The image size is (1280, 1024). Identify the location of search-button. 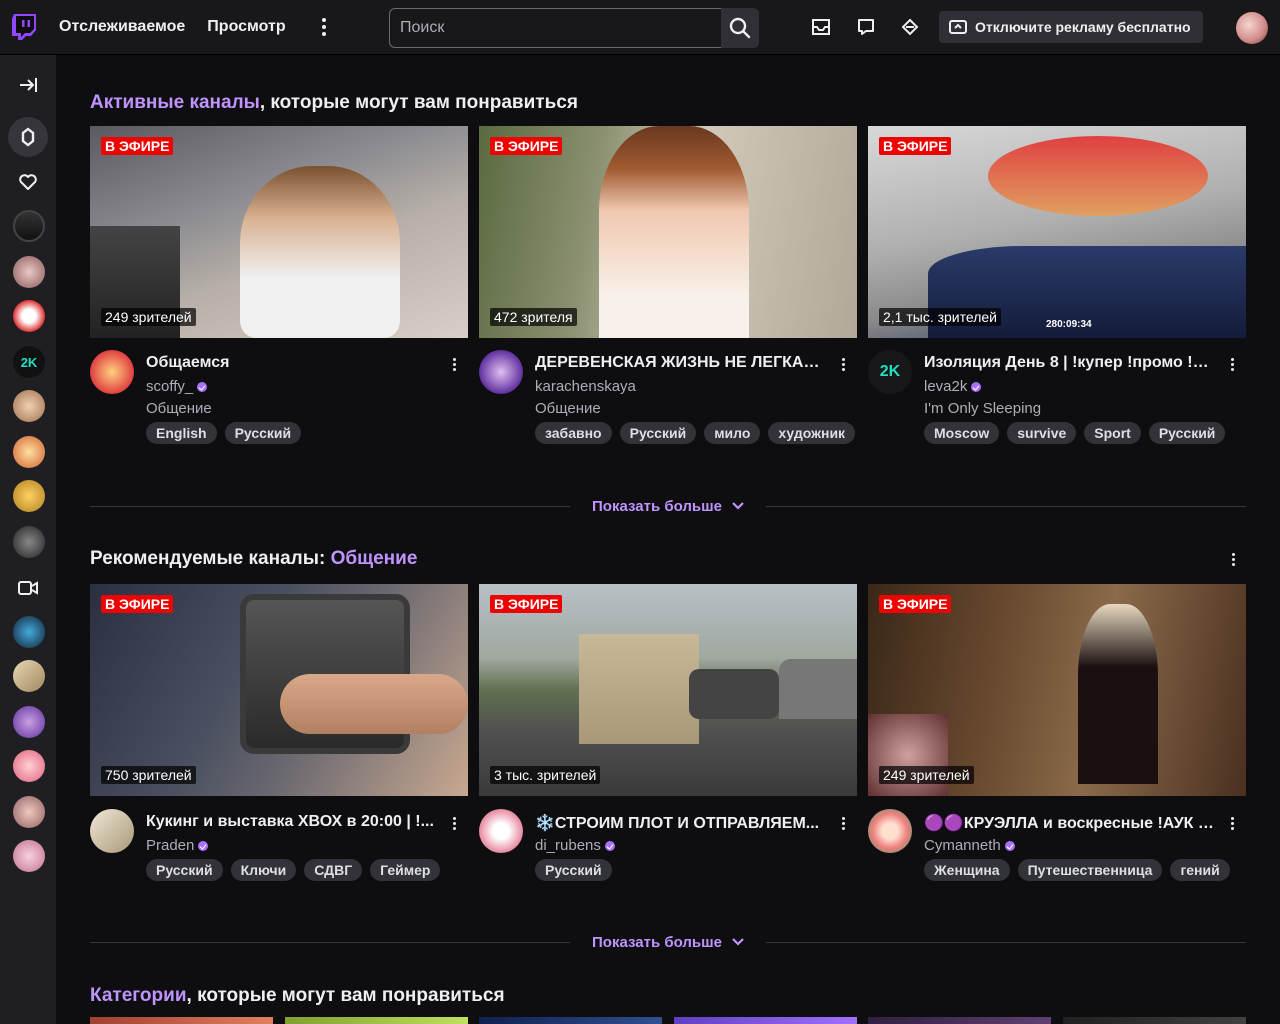
(740, 28).